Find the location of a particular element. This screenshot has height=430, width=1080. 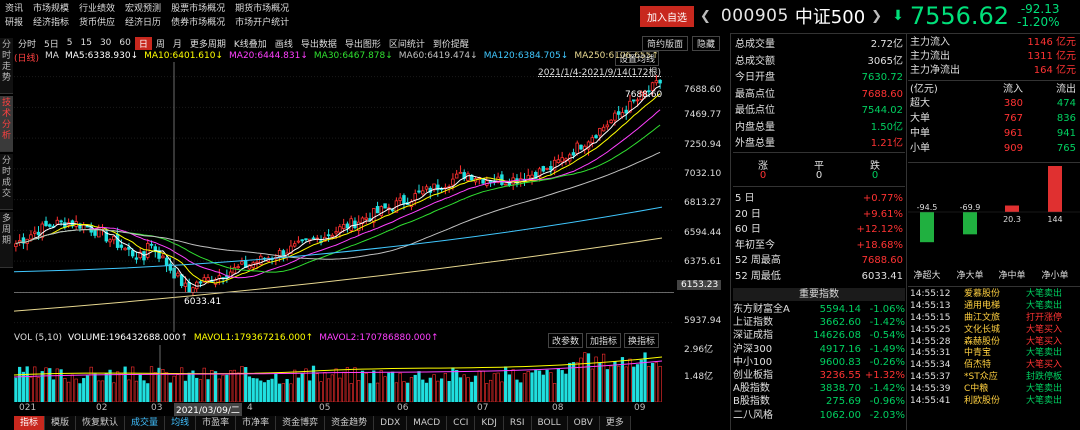

toolbar-right-button: 隐藏 is located at coordinates (706, 43).